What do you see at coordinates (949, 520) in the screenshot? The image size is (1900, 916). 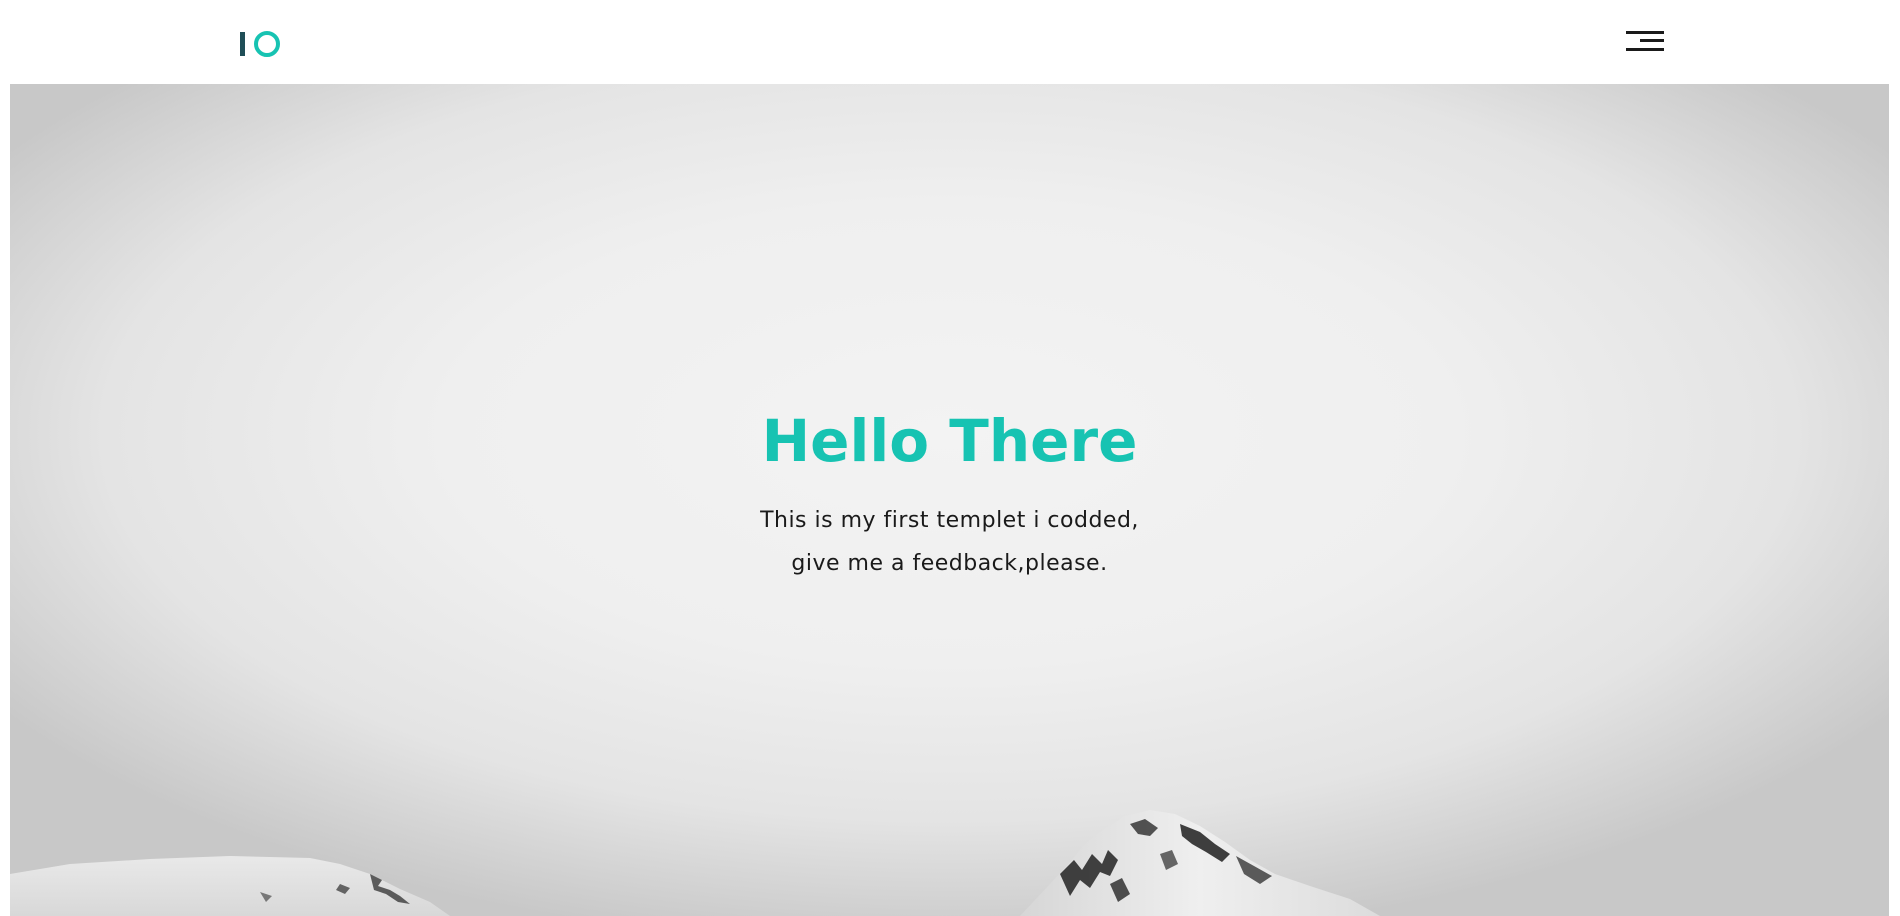 I see `hero-description-line-1: This is my first templet i codded,` at bounding box center [949, 520].